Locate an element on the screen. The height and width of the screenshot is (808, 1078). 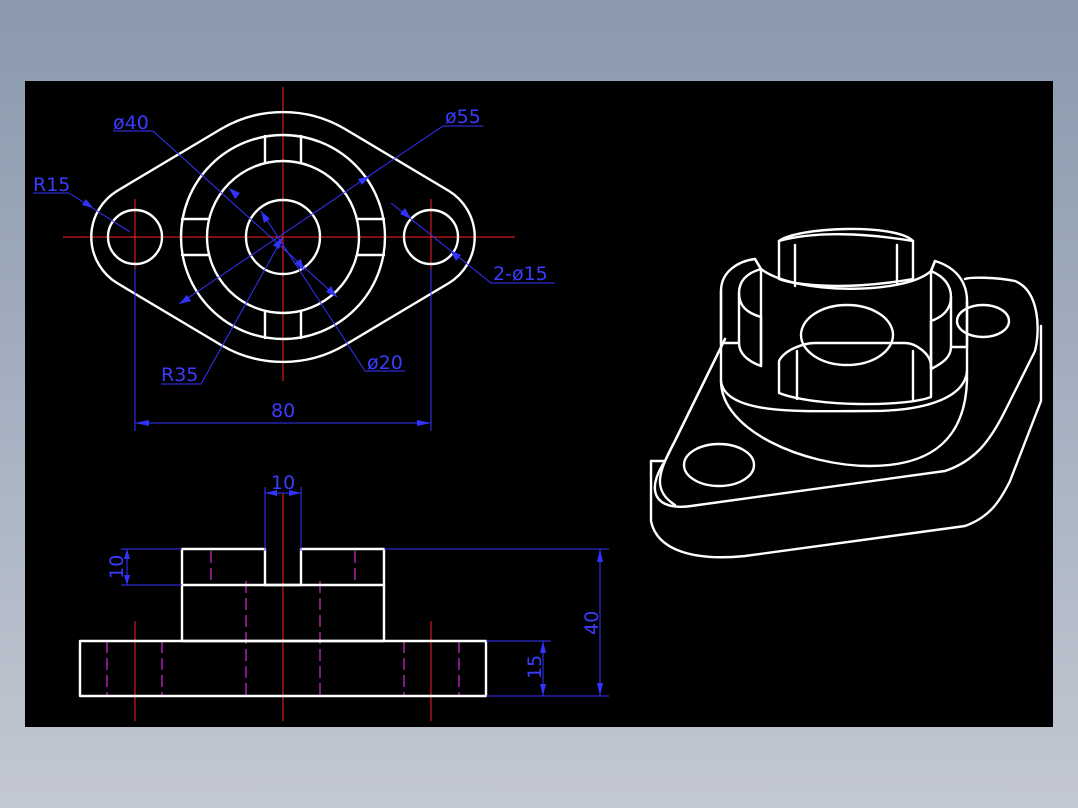
dim-height40: 40 is located at coordinates (592, 623).